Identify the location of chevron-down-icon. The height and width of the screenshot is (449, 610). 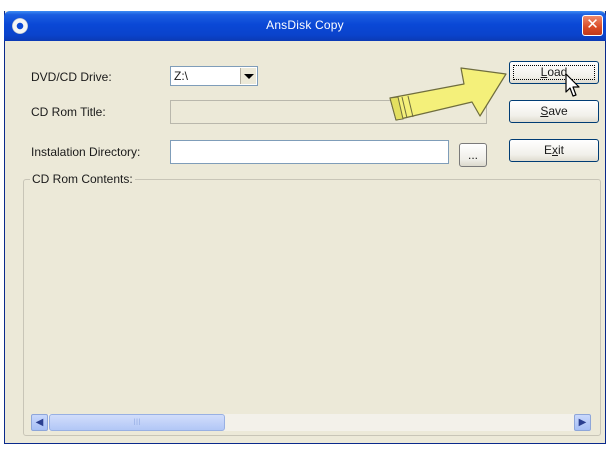
(248, 76).